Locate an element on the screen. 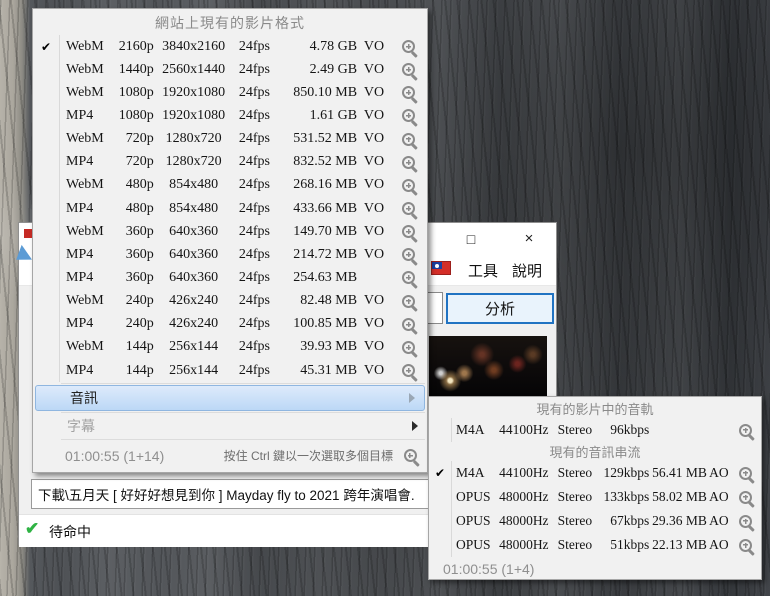 The image size is (770, 596). sample-rate-cell: 44100Hz is located at coordinates (524, 472).